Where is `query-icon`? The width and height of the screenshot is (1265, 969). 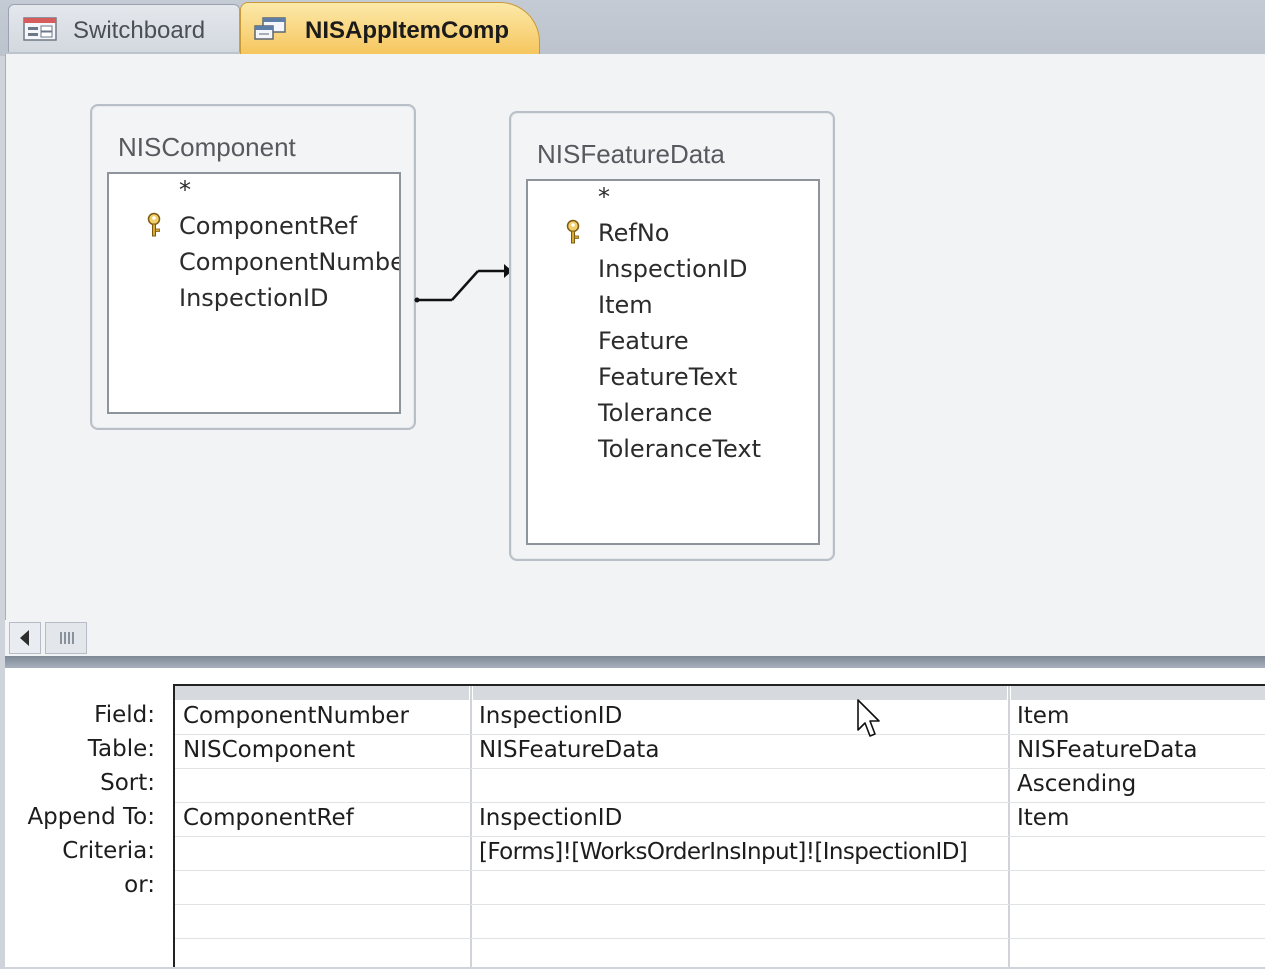
query-icon is located at coordinates (270, 28).